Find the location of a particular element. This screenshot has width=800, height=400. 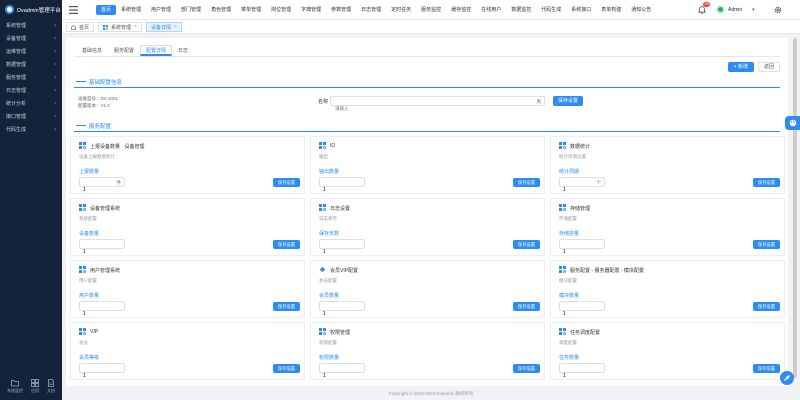

scrollbar is located at coordinates (795, 212).